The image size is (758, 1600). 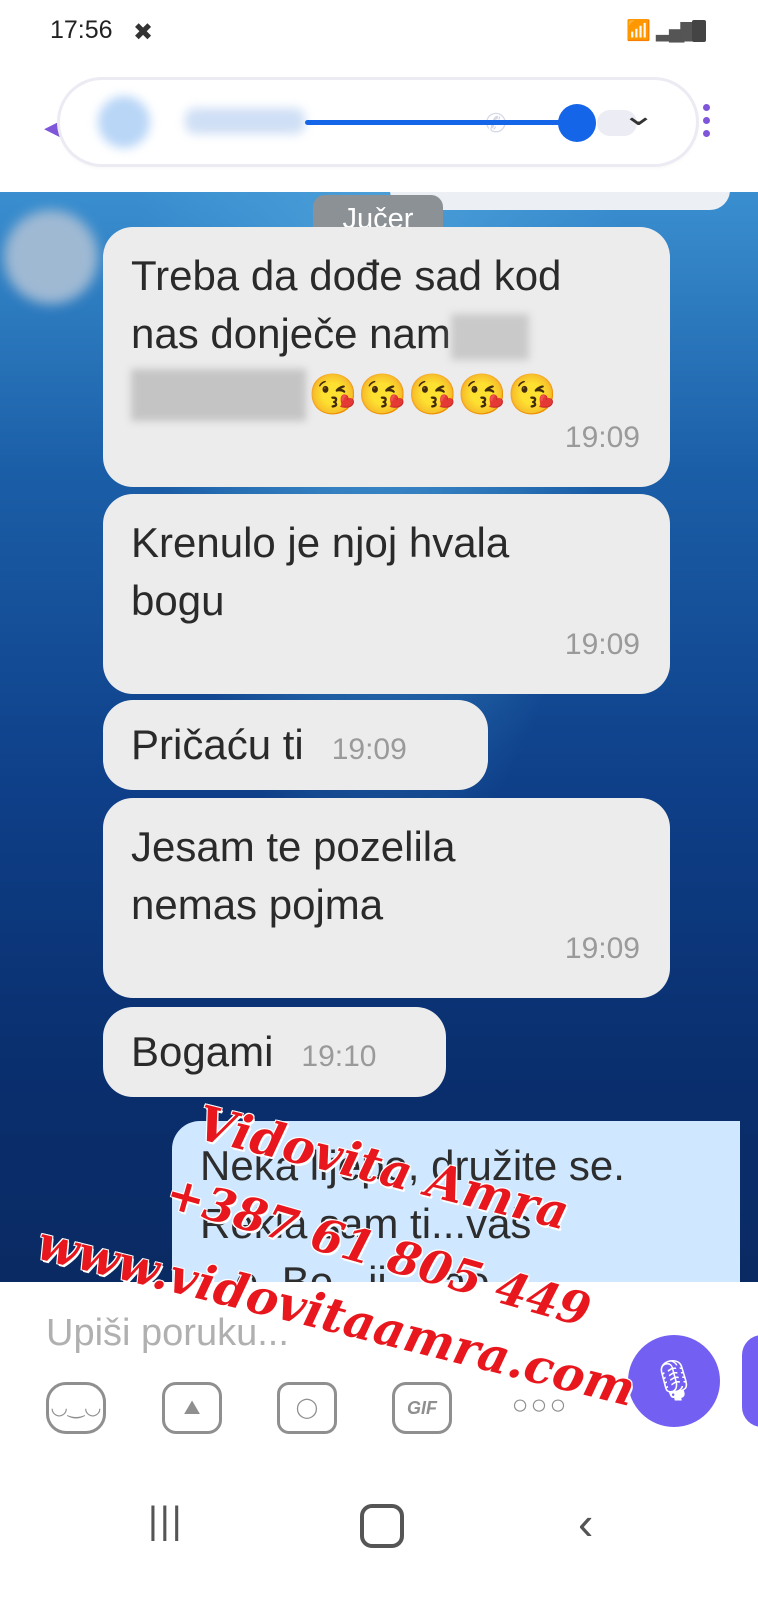 I want to click on recent-apps-icon: |||, so click(x=166, y=1521).